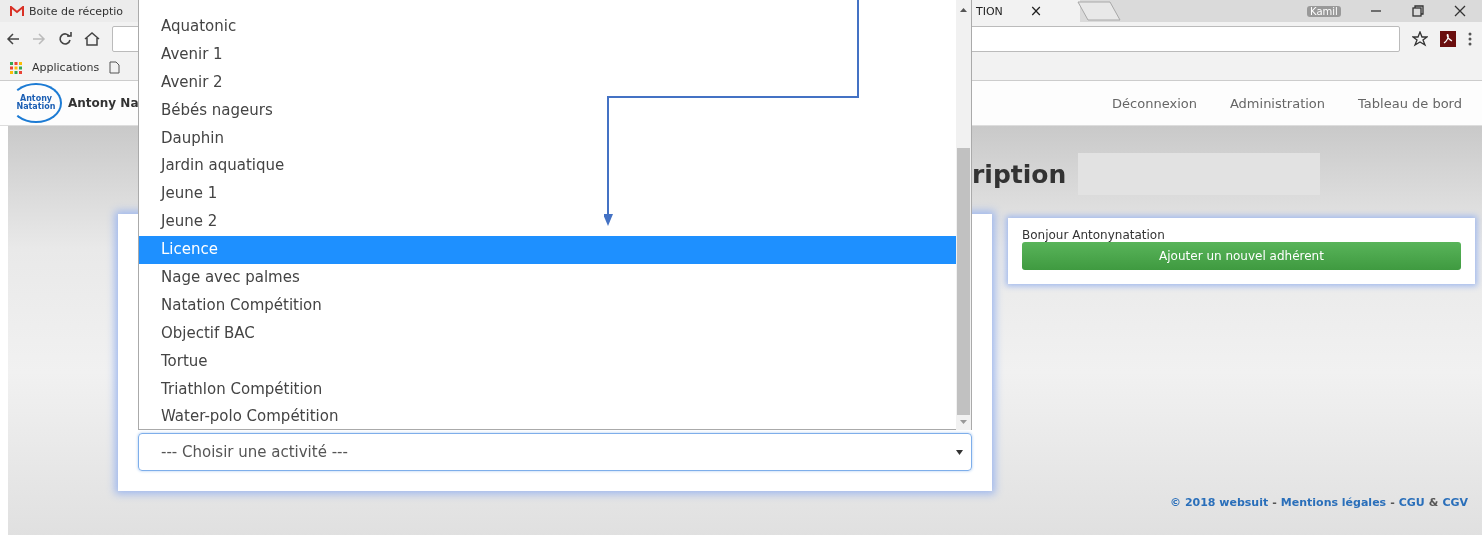 The width and height of the screenshot is (1482, 535). What do you see at coordinates (547, 333) in the screenshot?
I see `dropdown-option: Objectif BAC` at bounding box center [547, 333].